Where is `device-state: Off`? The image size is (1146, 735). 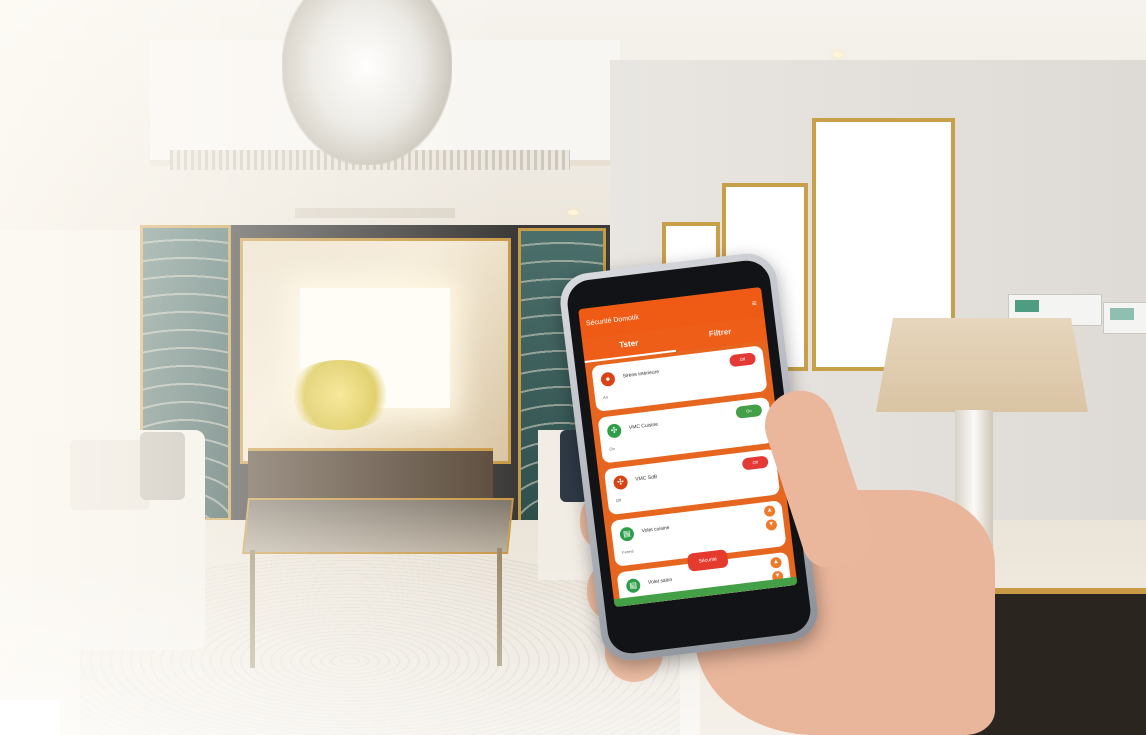
device-state: Off is located at coordinates (618, 500).